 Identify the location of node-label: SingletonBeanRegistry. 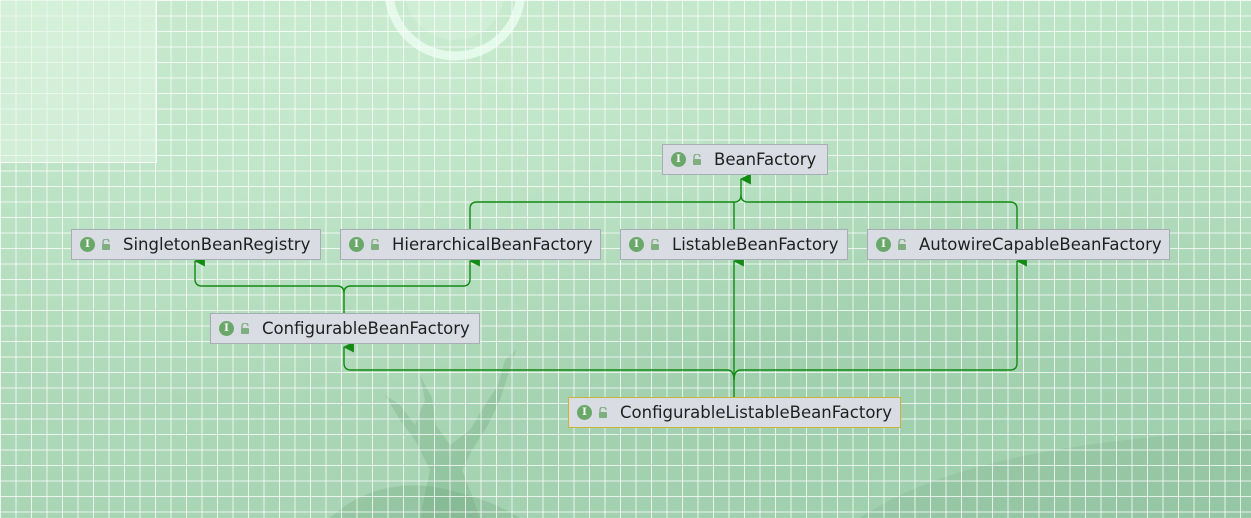
(217, 244).